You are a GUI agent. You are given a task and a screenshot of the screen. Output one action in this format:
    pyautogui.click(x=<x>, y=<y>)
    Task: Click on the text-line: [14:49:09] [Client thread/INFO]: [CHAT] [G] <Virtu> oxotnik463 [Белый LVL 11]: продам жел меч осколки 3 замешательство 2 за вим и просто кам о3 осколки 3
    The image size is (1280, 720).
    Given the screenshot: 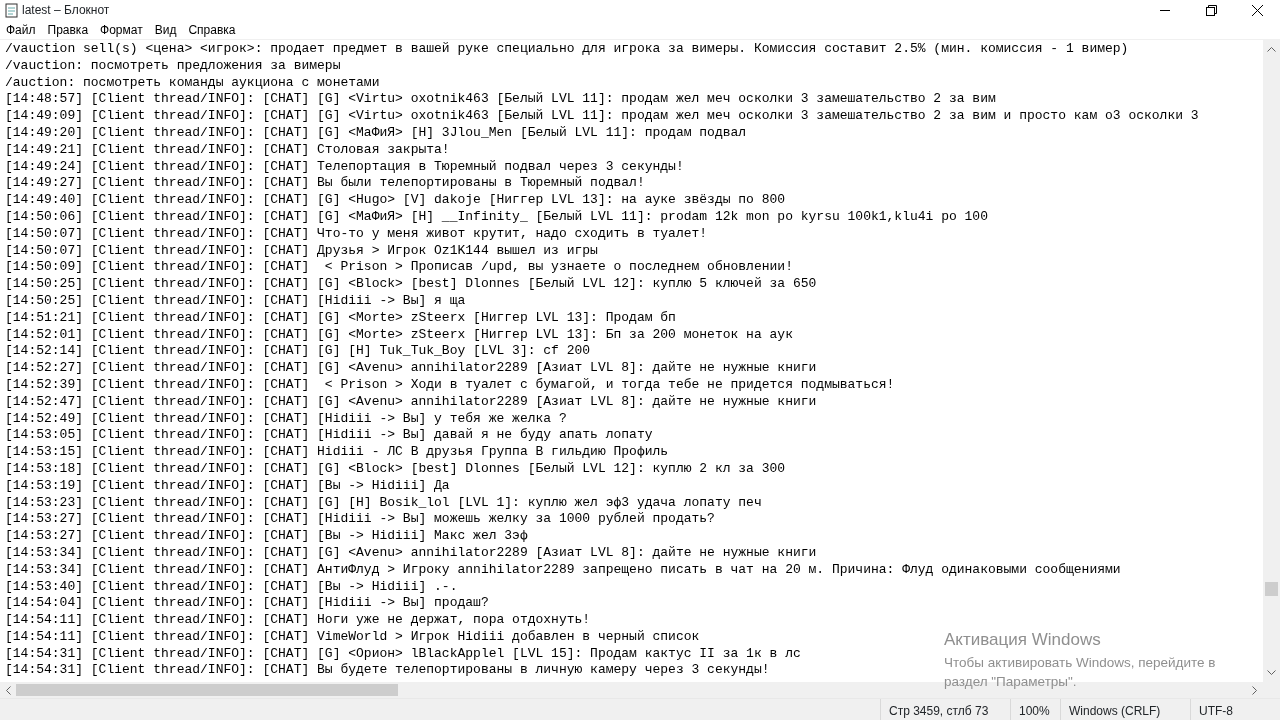 What is the action you would take?
    pyautogui.click(x=602, y=116)
    